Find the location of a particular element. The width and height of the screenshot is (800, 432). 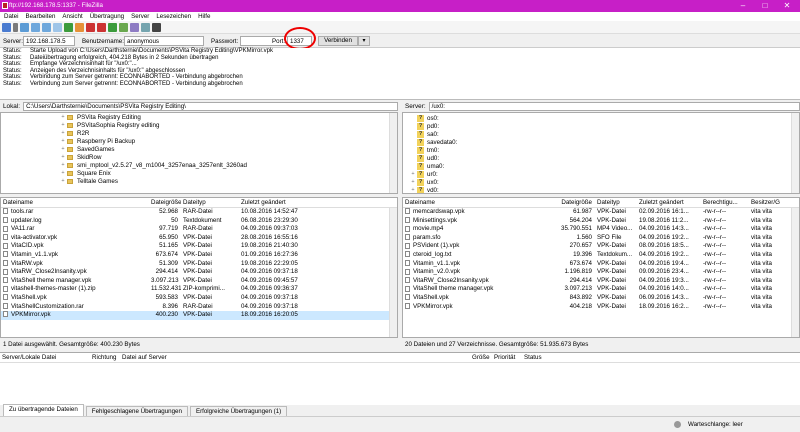

menu-ansicht: Ansicht is located at coordinates (72, 16).